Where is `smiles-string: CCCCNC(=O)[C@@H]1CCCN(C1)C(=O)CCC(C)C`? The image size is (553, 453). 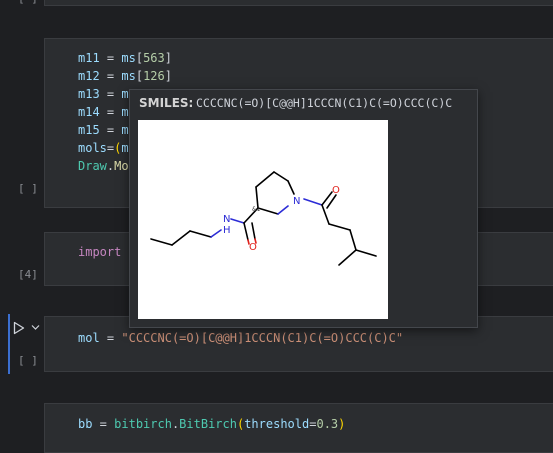 smiles-string: CCCCNC(=O)[C@@H]1CCCN(C1)C(=O)CCC(C)C is located at coordinates (324, 103).